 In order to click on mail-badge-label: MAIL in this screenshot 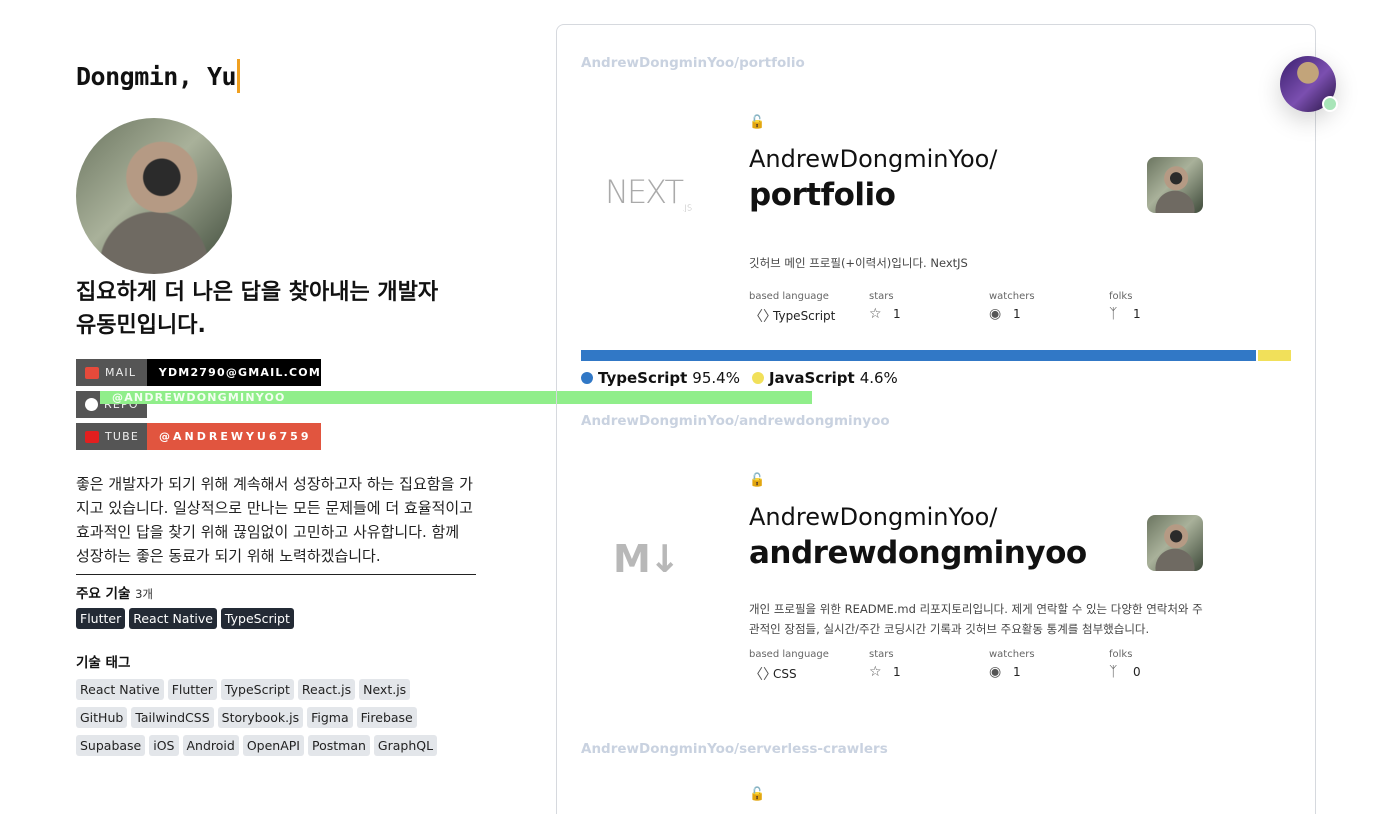, I will do `click(121, 372)`.